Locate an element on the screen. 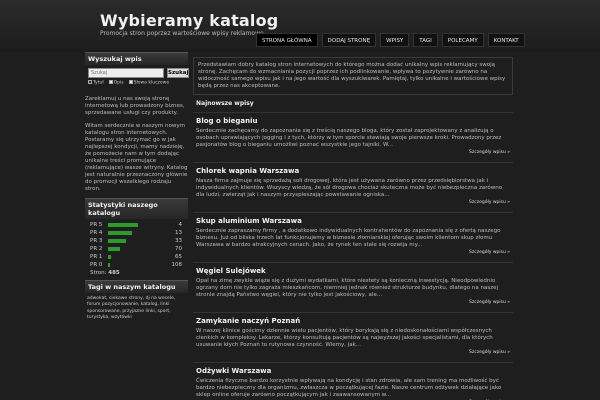 The image size is (600, 400). stats-row: PR 2 70 is located at coordinates (136, 249).